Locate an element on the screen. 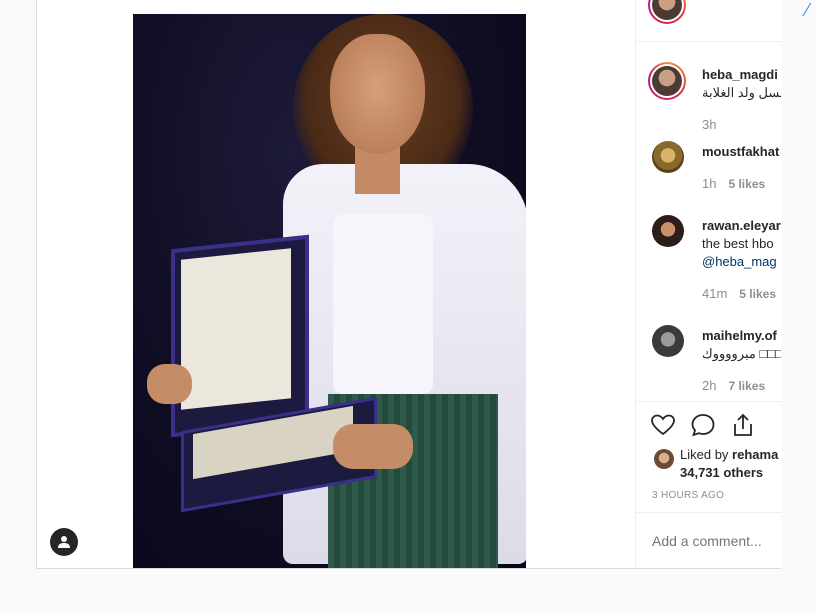  caption-time: 3h is located at coordinates (709, 124).